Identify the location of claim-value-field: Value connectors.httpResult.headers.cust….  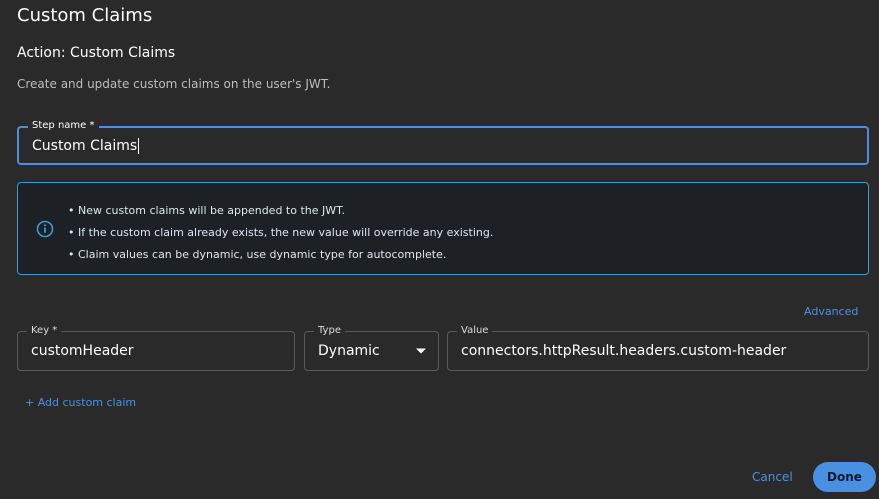
(658, 347).